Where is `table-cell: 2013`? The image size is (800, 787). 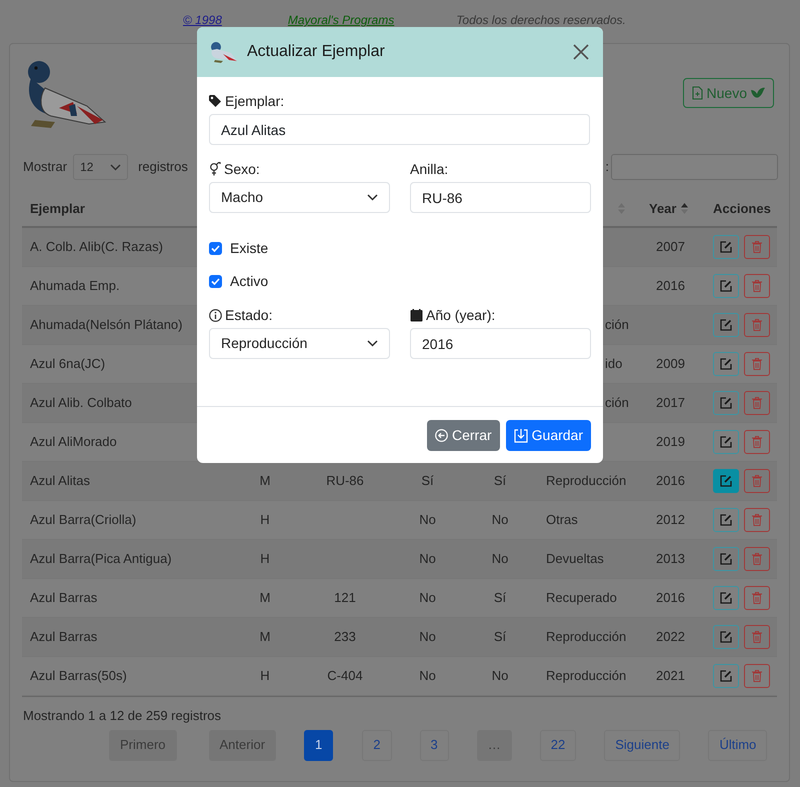
table-cell: 2013 is located at coordinates (670, 558).